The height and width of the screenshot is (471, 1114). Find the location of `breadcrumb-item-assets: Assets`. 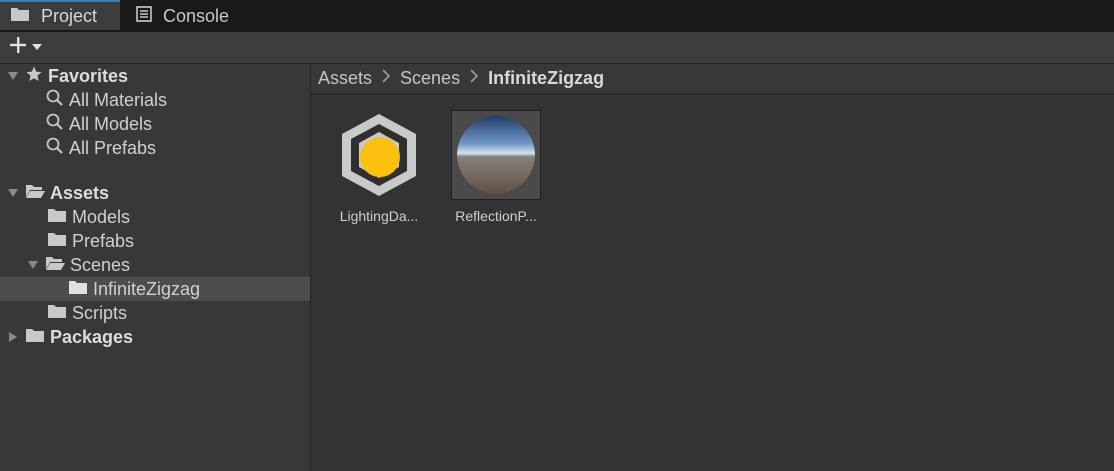

breadcrumb-item-assets: Assets is located at coordinates (345, 78).